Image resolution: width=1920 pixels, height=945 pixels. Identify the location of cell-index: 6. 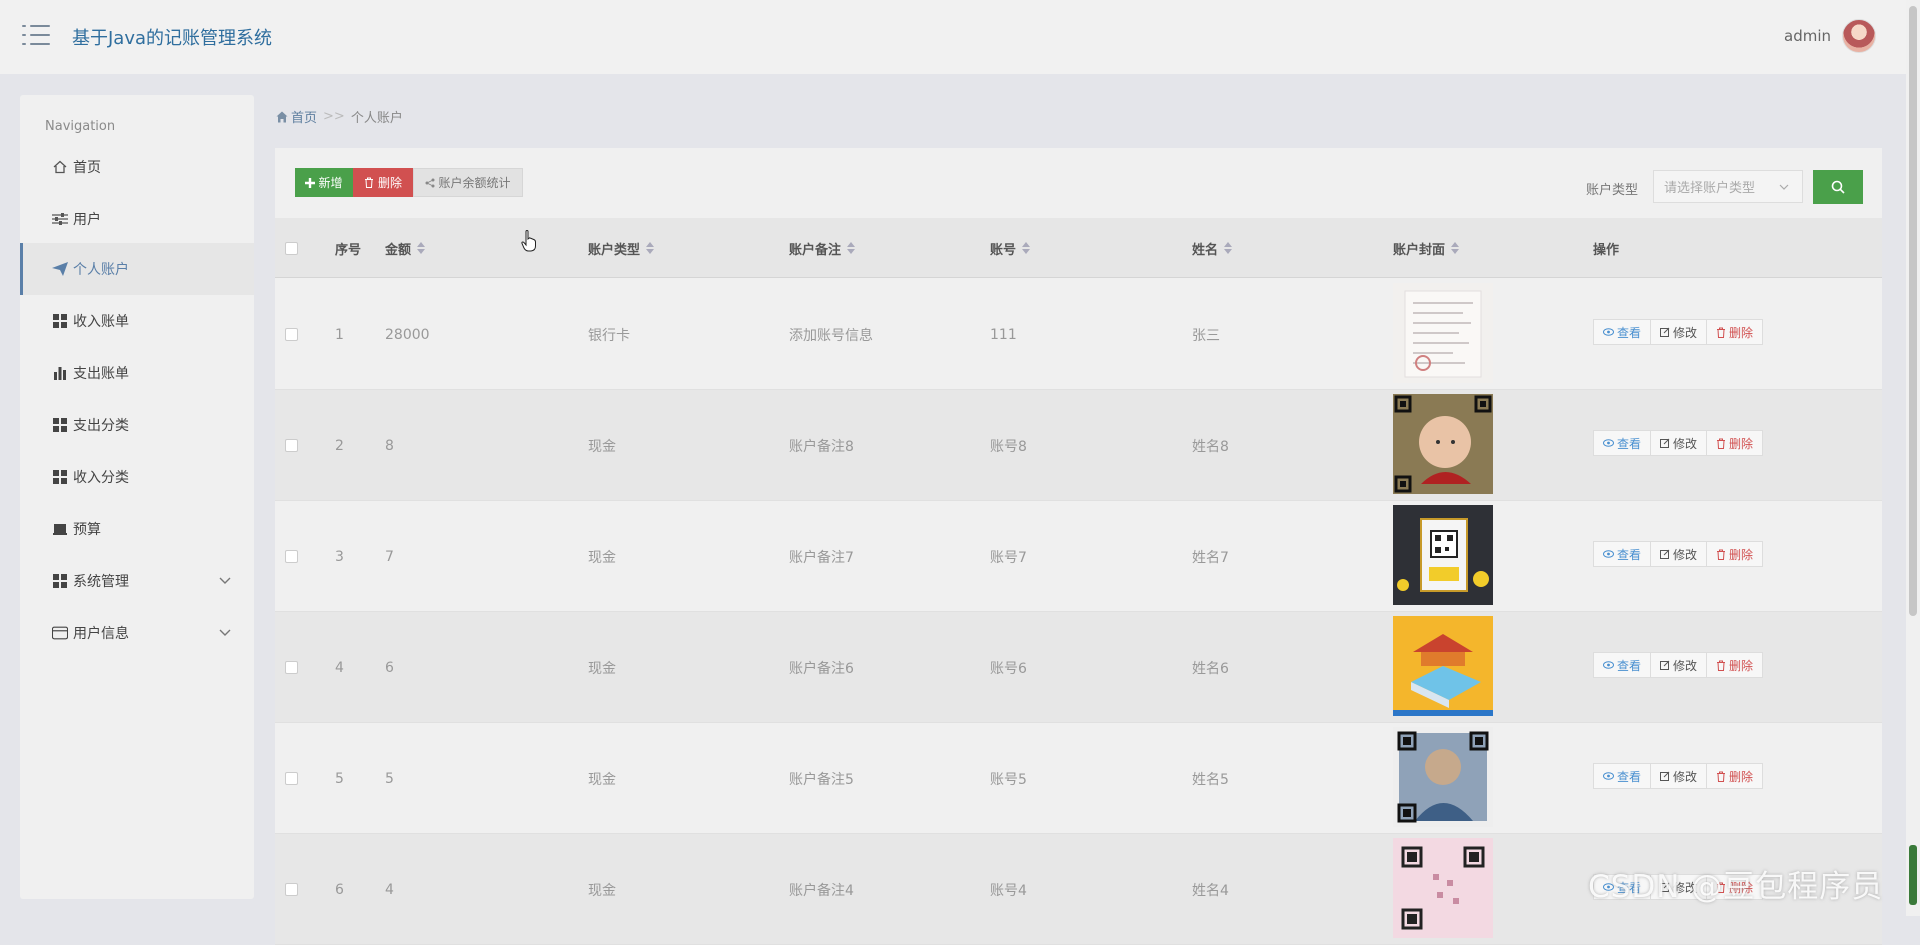
(339, 889).